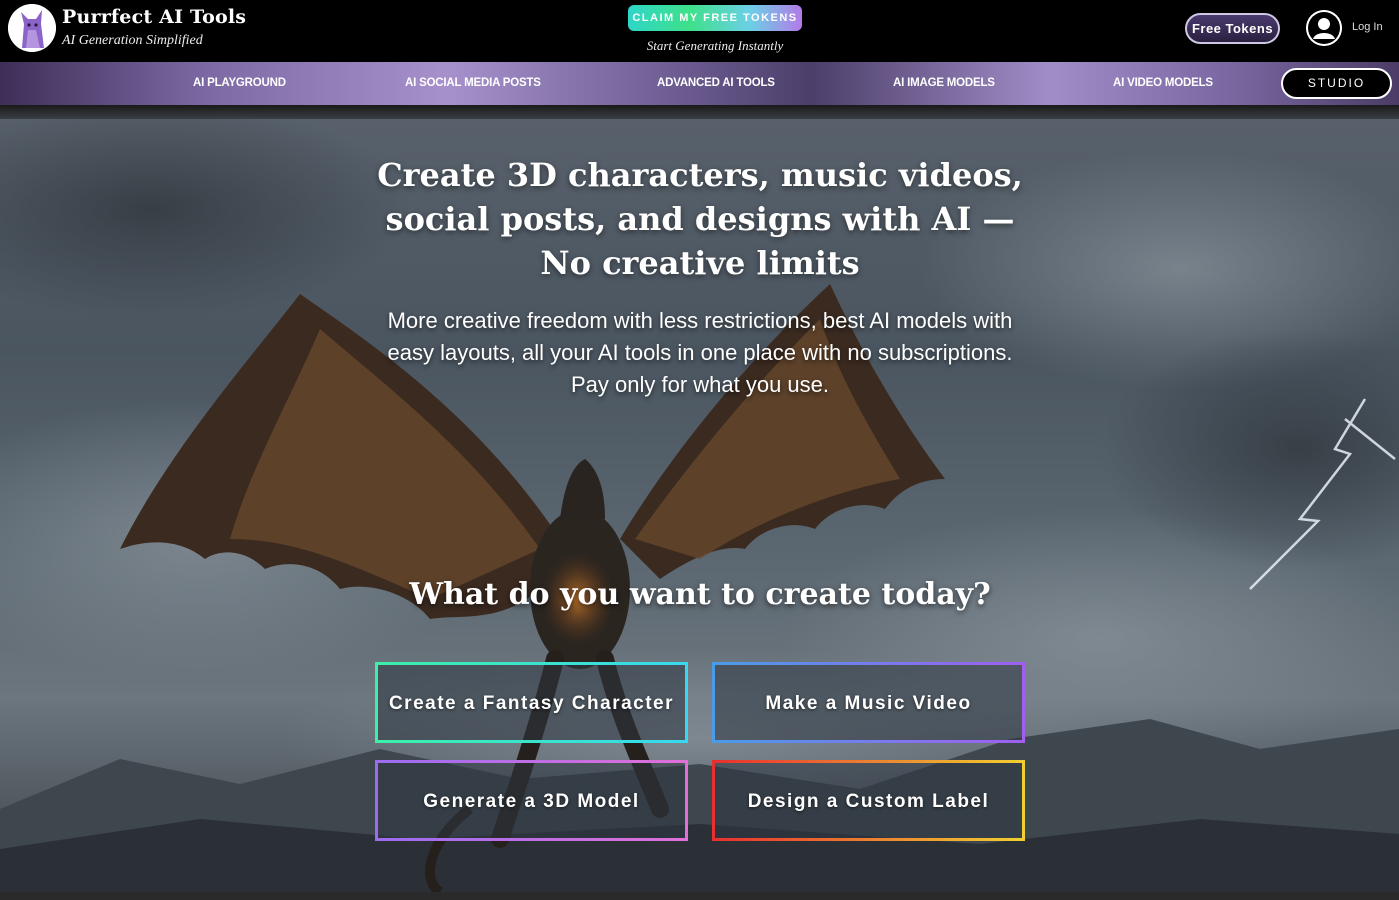 This screenshot has height=900, width=1399. What do you see at coordinates (132, 40) in the screenshot?
I see `brand-subtitle: AI Generation Simplified` at bounding box center [132, 40].